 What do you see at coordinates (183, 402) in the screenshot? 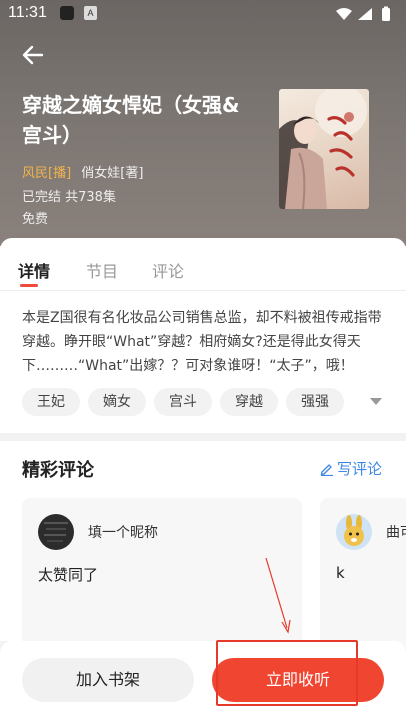
I see `tag-item: 宫斗` at bounding box center [183, 402].